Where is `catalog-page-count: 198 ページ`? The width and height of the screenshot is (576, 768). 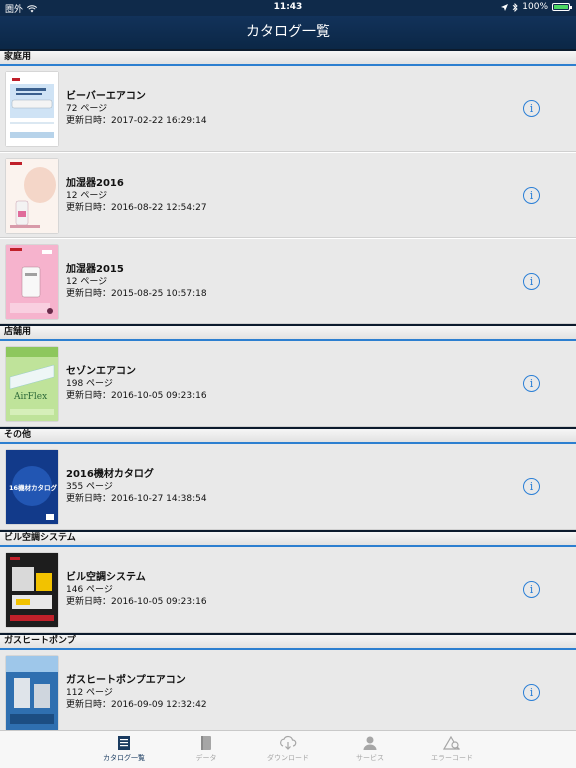
catalog-page-count: 198 ページ is located at coordinates (89, 384).